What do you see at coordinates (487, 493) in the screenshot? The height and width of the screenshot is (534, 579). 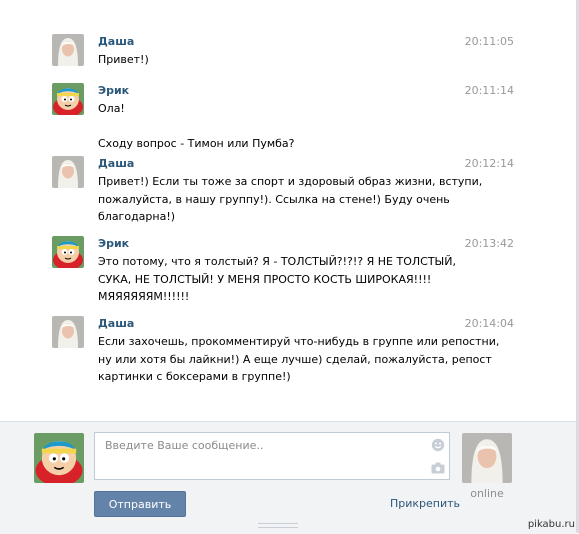 I see `peer-status: online` at bounding box center [487, 493].